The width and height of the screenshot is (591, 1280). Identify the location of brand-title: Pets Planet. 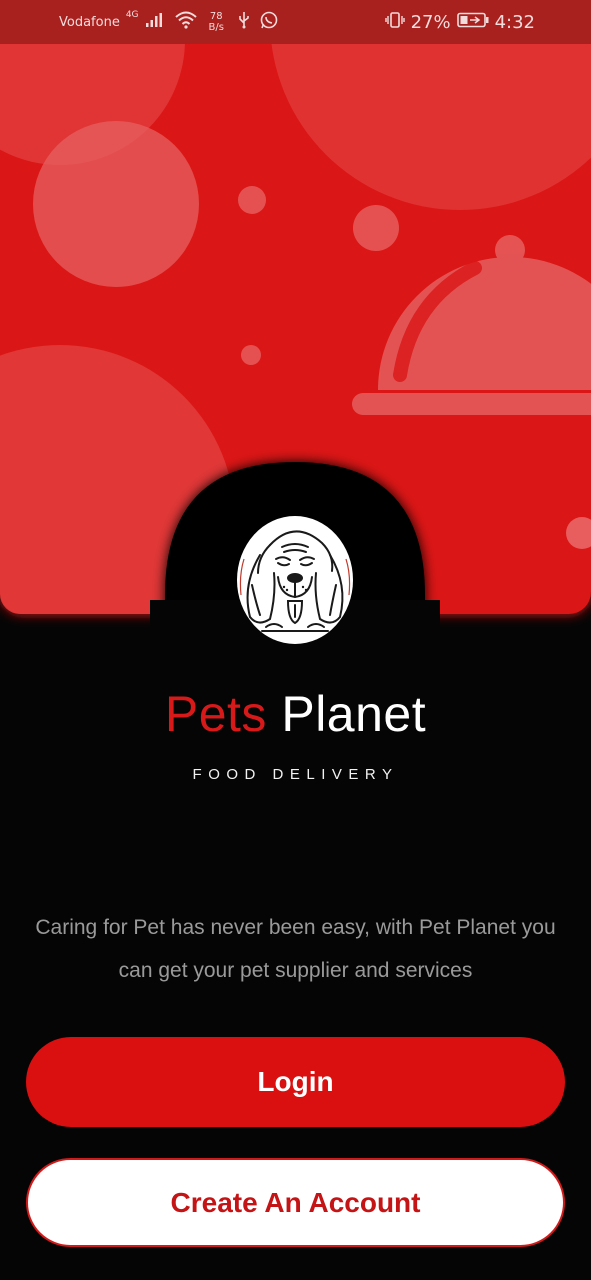
(295, 714).